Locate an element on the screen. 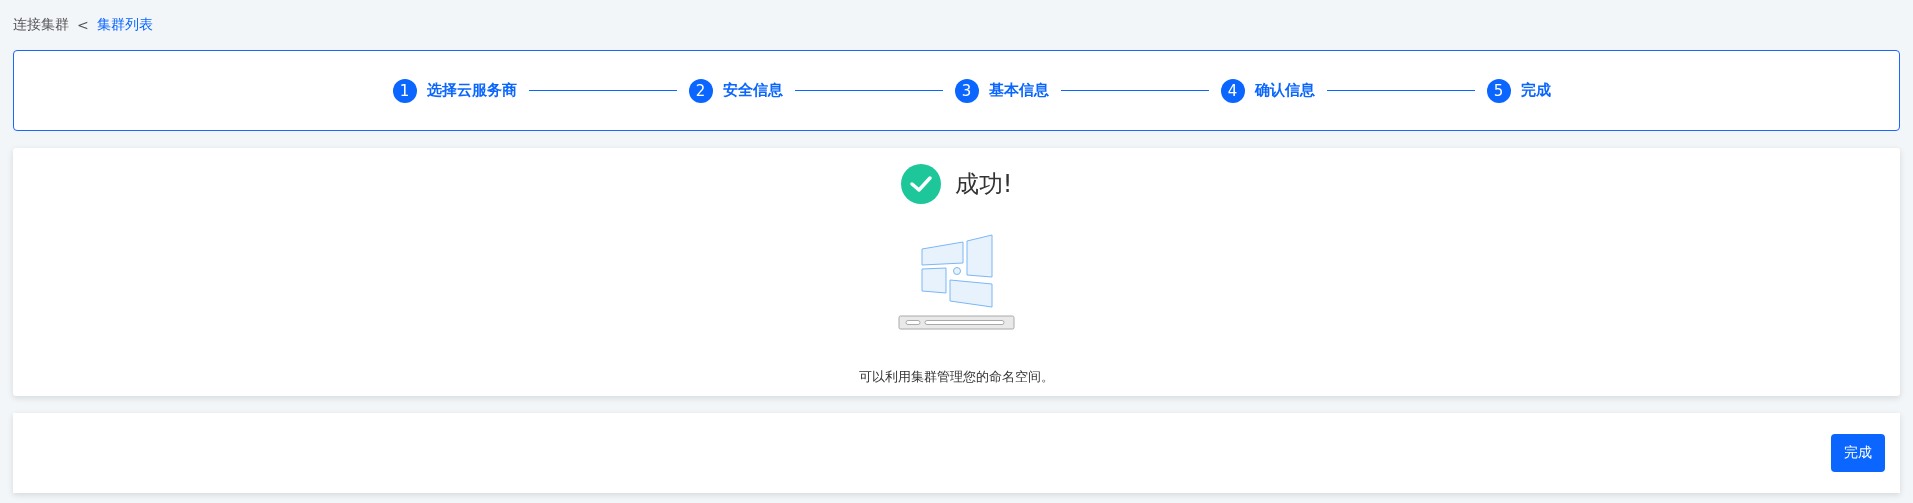 The width and height of the screenshot is (1913, 503). step-number: 3 is located at coordinates (966, 90).